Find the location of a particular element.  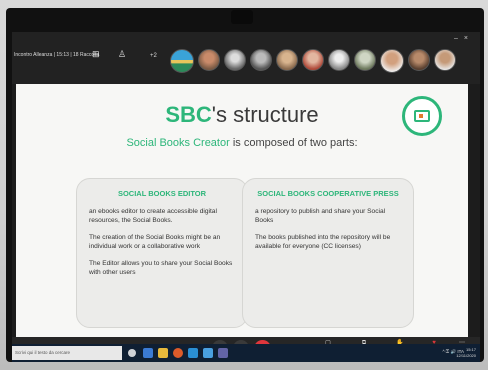

taskbar-clock: 15:17 12/11/2020 is located at coordinates (466, 353).